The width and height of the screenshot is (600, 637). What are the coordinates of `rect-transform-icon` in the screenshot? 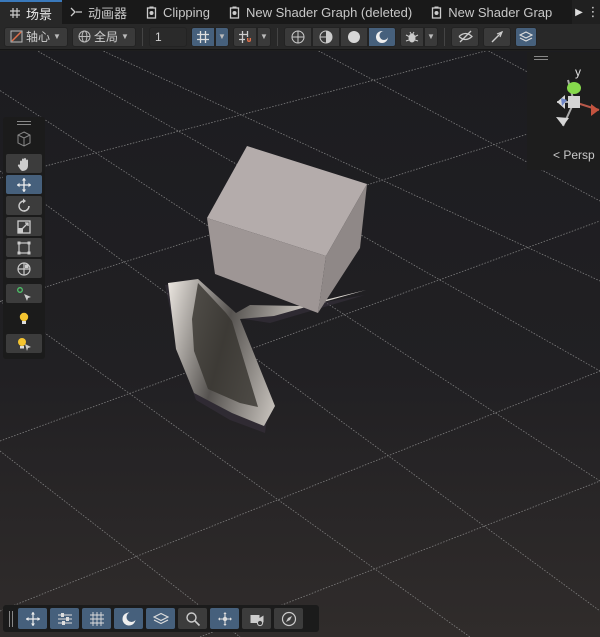 It's located at (24, 247).